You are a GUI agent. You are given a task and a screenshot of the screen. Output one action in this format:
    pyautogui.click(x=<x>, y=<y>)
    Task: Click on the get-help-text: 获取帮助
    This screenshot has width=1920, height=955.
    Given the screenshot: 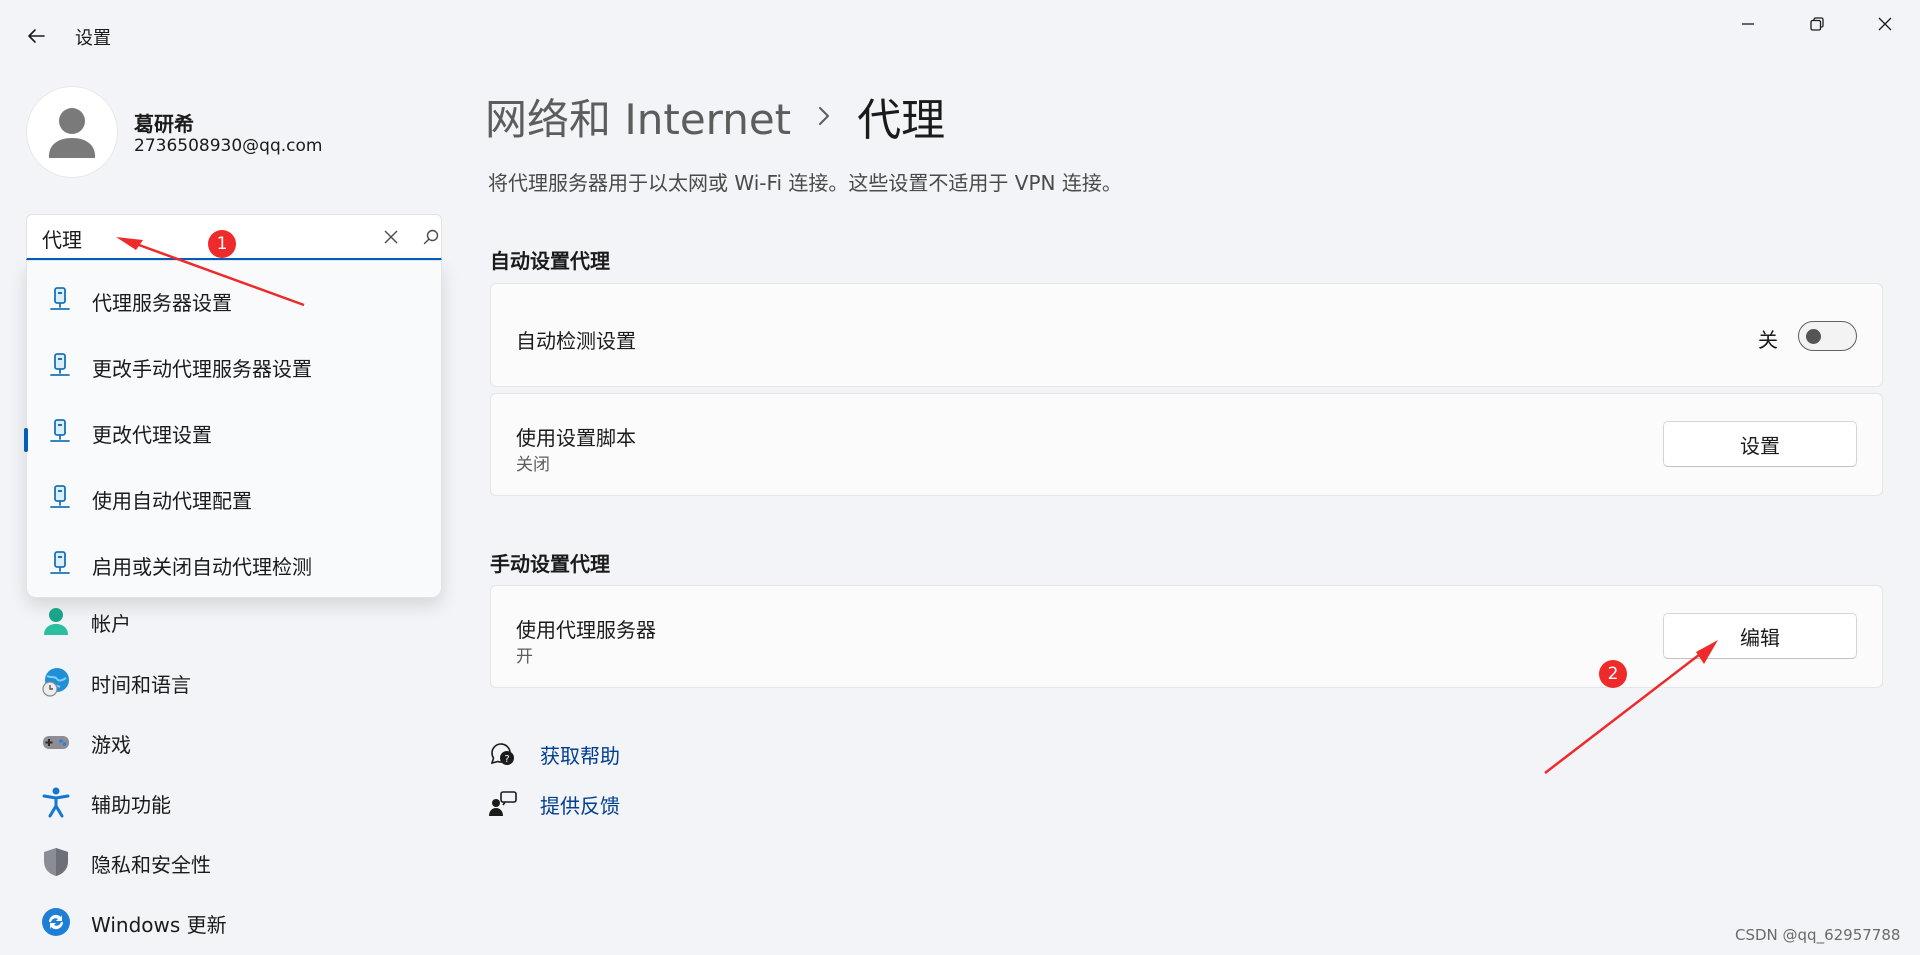 What is the action you would take?
    pyautogui.click(x=580, y=755)
    